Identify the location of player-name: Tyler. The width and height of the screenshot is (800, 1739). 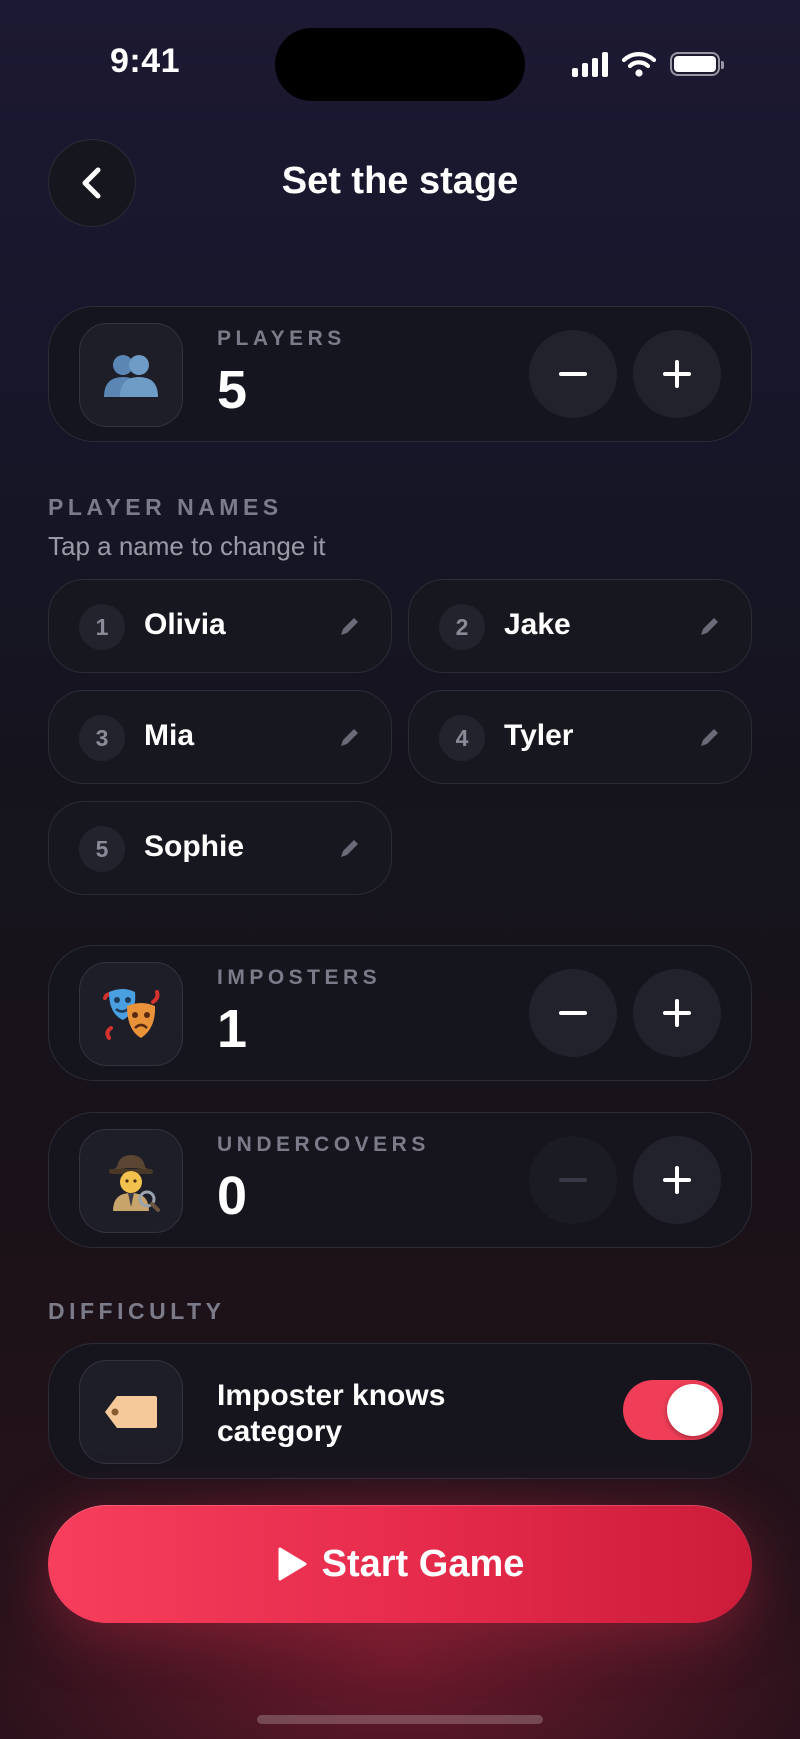
(539, 735).